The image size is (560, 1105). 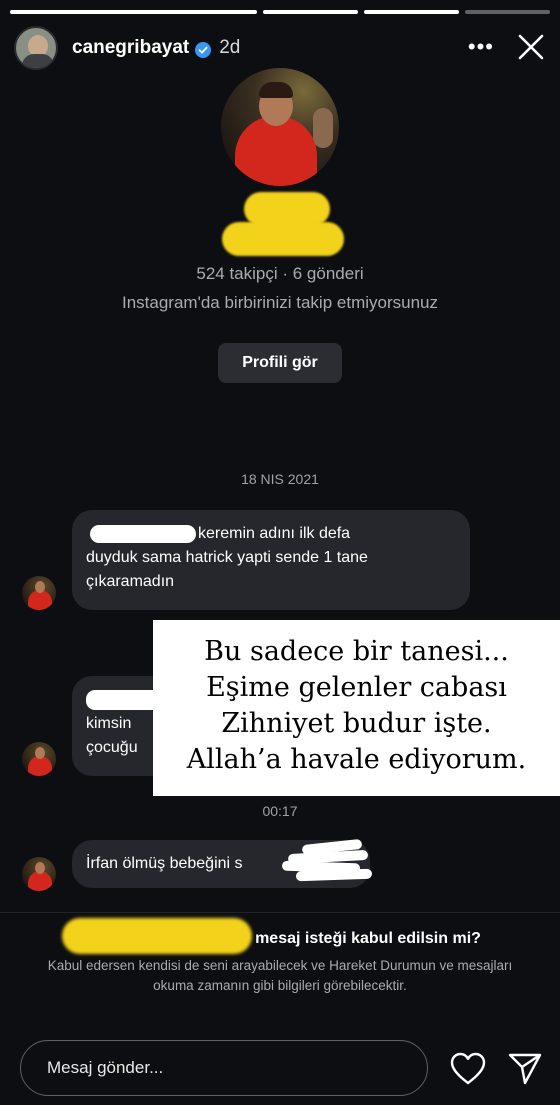 What do you see at coordinates (227, 557) in the screenshot?
I see `message-line: duyduk sama hatrick yapti sende 1 tane` at bounding box center [227, 557].